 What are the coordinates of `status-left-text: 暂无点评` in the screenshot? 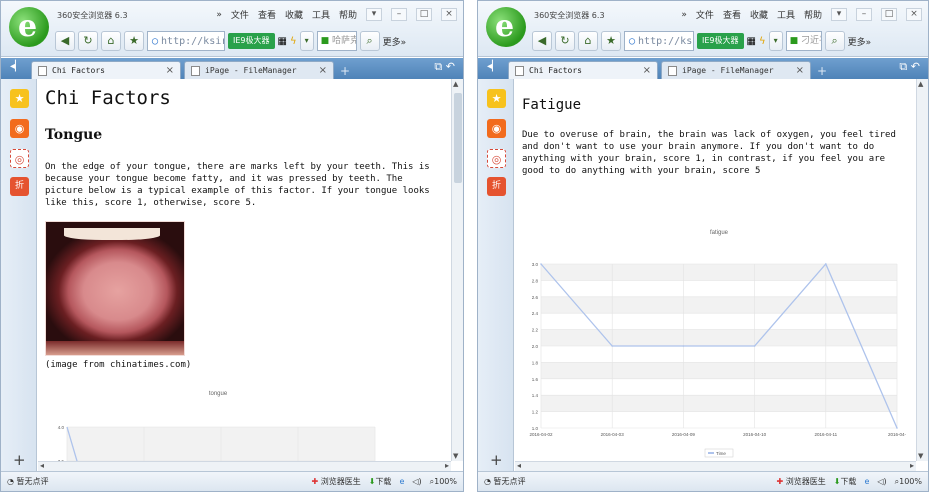 It's located at (509, 481).